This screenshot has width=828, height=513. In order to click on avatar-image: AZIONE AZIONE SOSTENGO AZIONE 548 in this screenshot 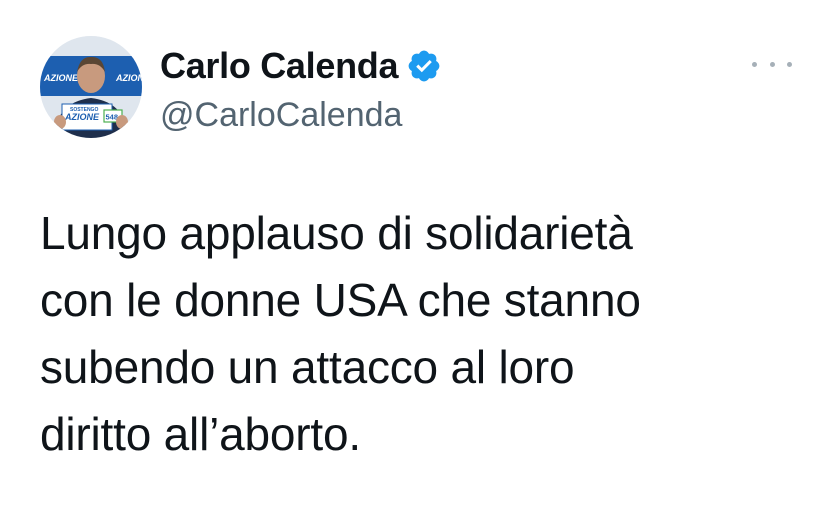, I will do `click(91, 87)`.